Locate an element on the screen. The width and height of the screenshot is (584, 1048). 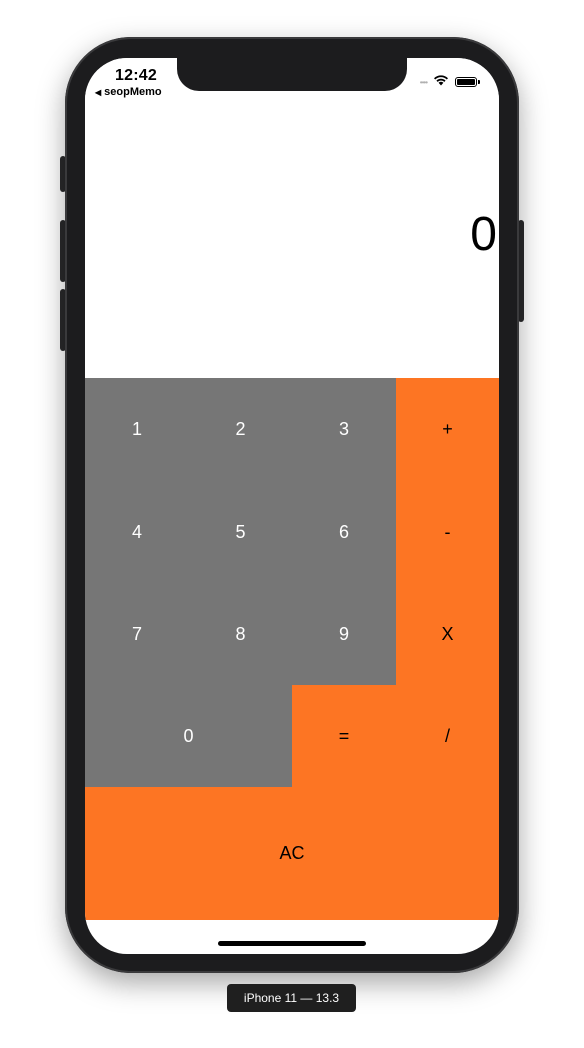
key-2: 2 is located at coordinates (240, 429).